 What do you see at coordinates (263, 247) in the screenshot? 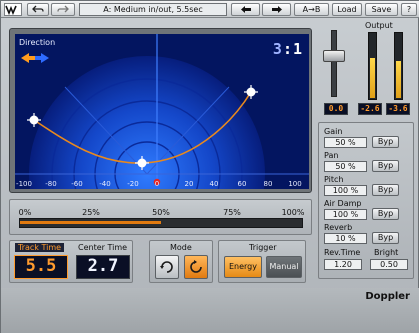
I see `trigger-label: Trigger` at bounding box center [263, 247].